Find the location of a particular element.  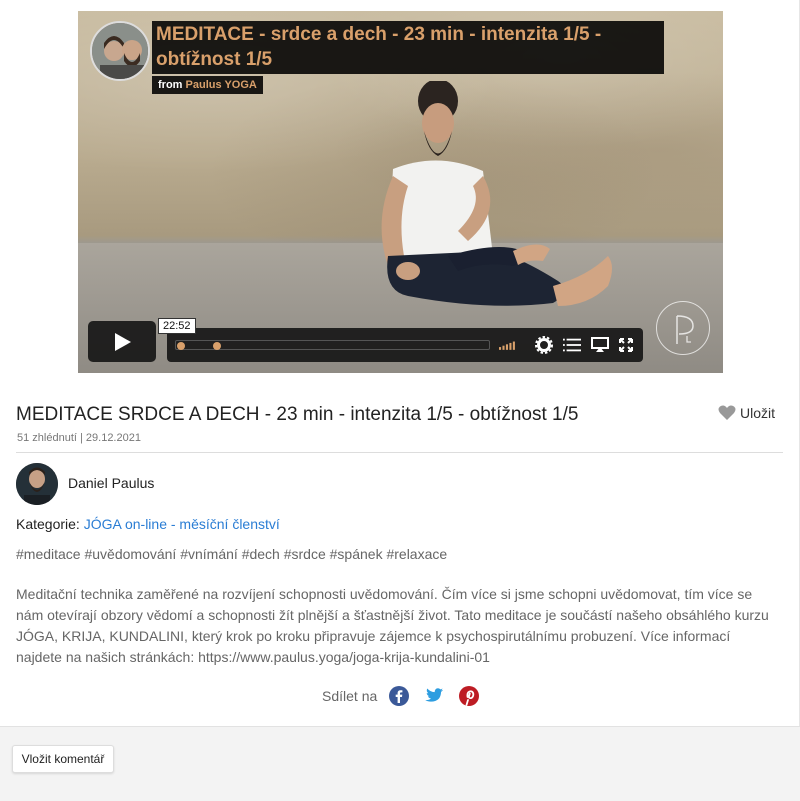

time-tooltip: 22:52 is located at coordinates (177, 326).